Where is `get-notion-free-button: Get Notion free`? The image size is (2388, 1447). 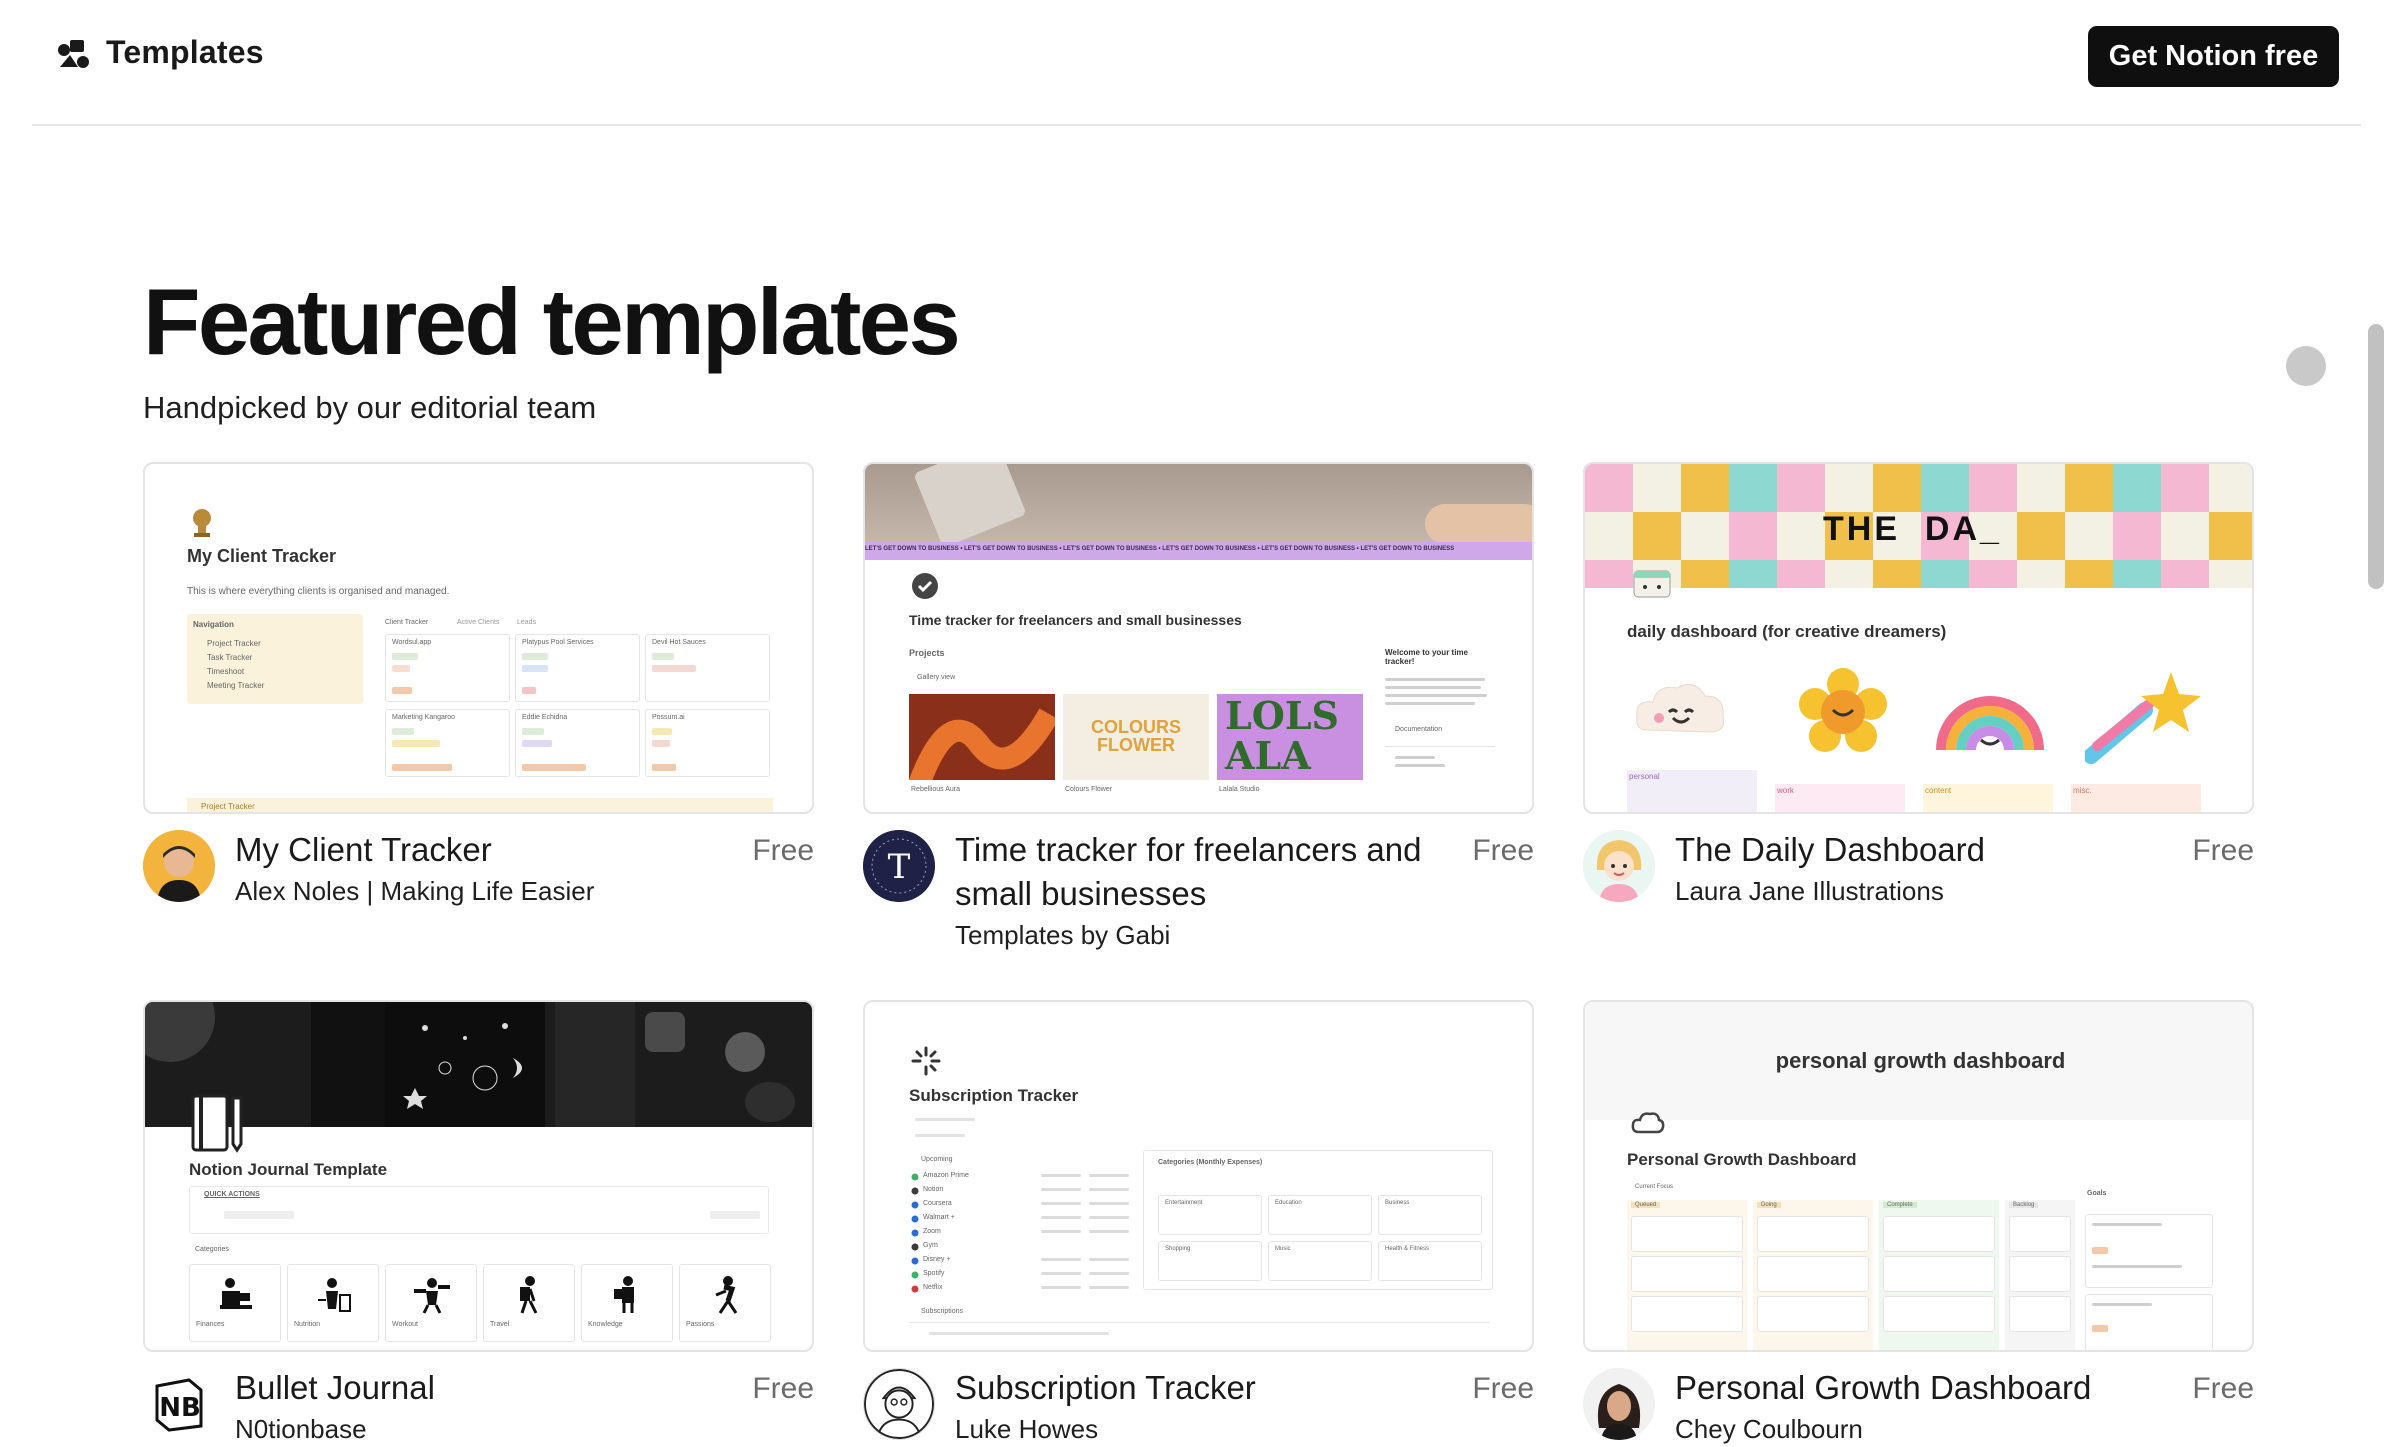
get-notion-free-button: Get Notion free is located at coordinates (2213, 56).